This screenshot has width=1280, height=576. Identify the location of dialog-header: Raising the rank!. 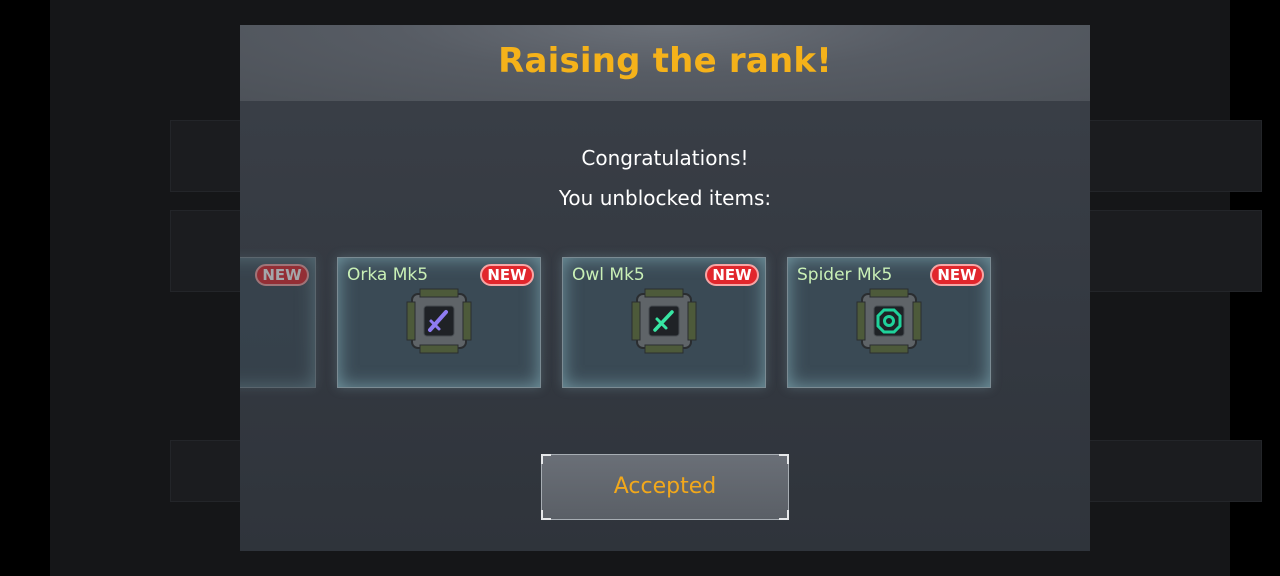
(665, 63).